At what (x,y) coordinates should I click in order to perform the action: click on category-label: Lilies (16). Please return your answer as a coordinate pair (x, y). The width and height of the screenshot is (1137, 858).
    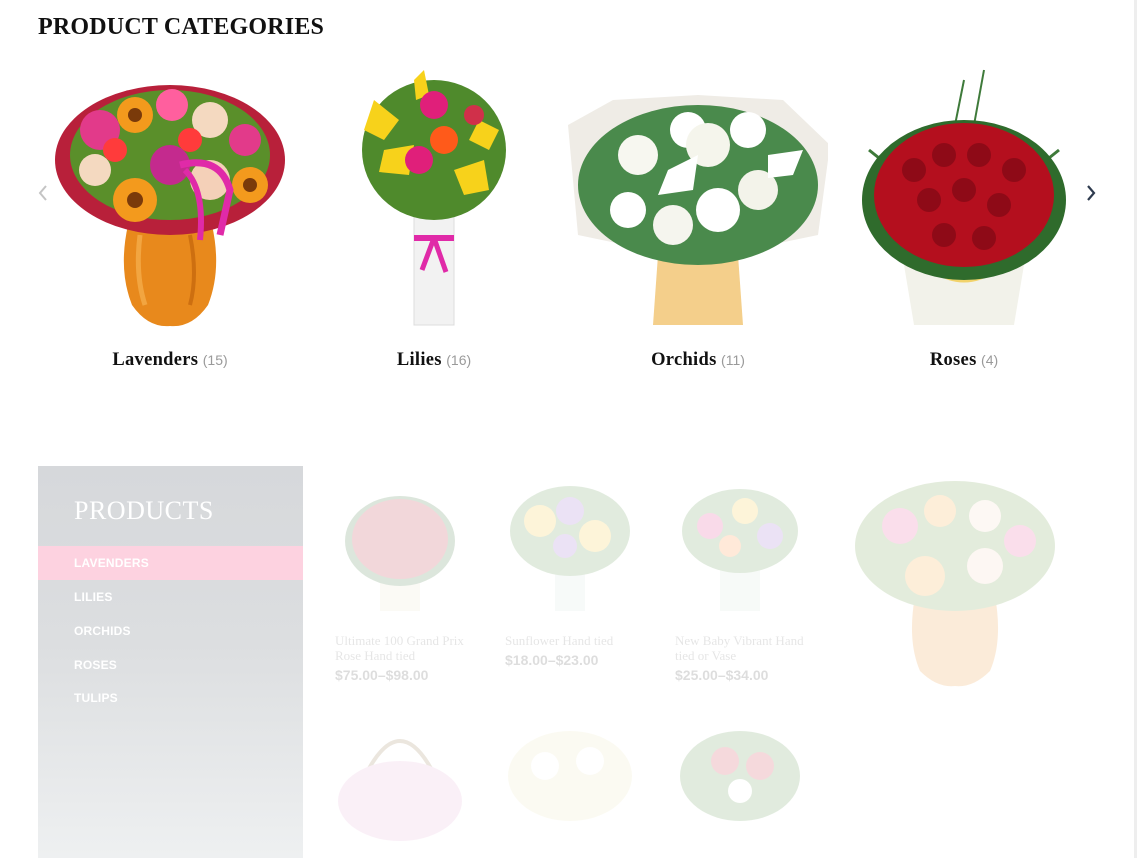
    Looking at the image, I should click on (434, 360).